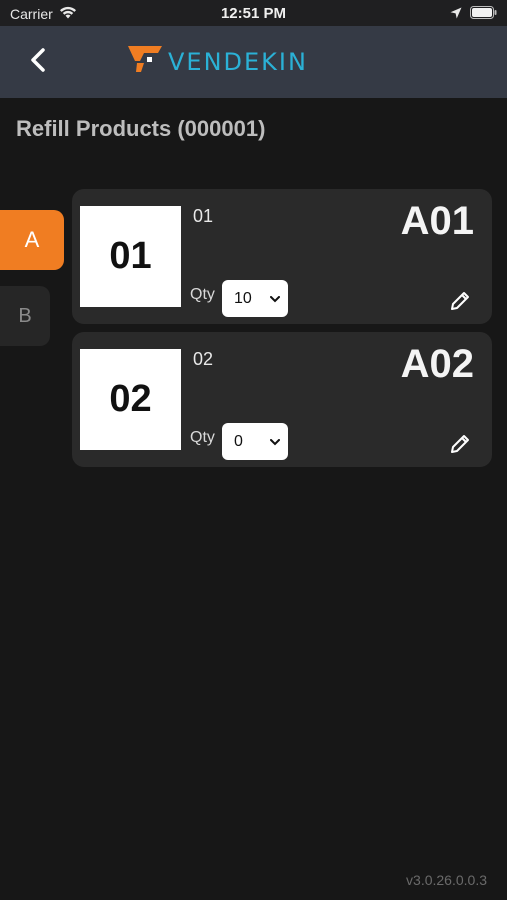 The width and height of the screenshot is (507, 900). What do you see at coordinates (203, 359) in the screenshot?
I see `product-name: 02` at bounding box center [203, 359].